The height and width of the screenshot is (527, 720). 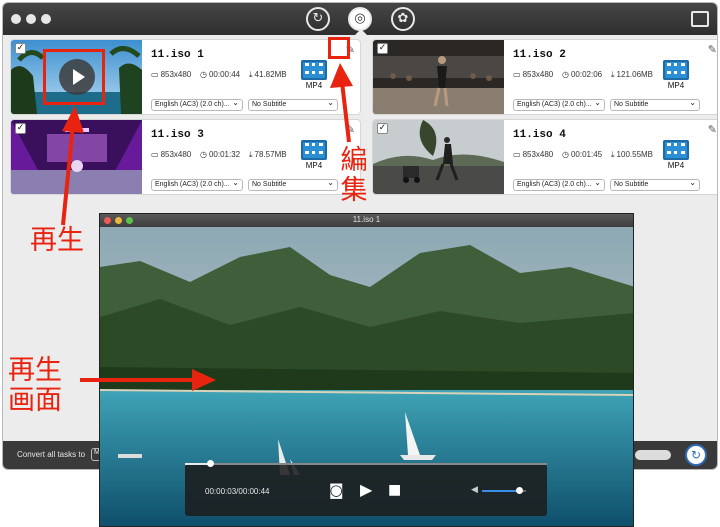 I want to click on play-arrow-head, so click(x=73, y=119).